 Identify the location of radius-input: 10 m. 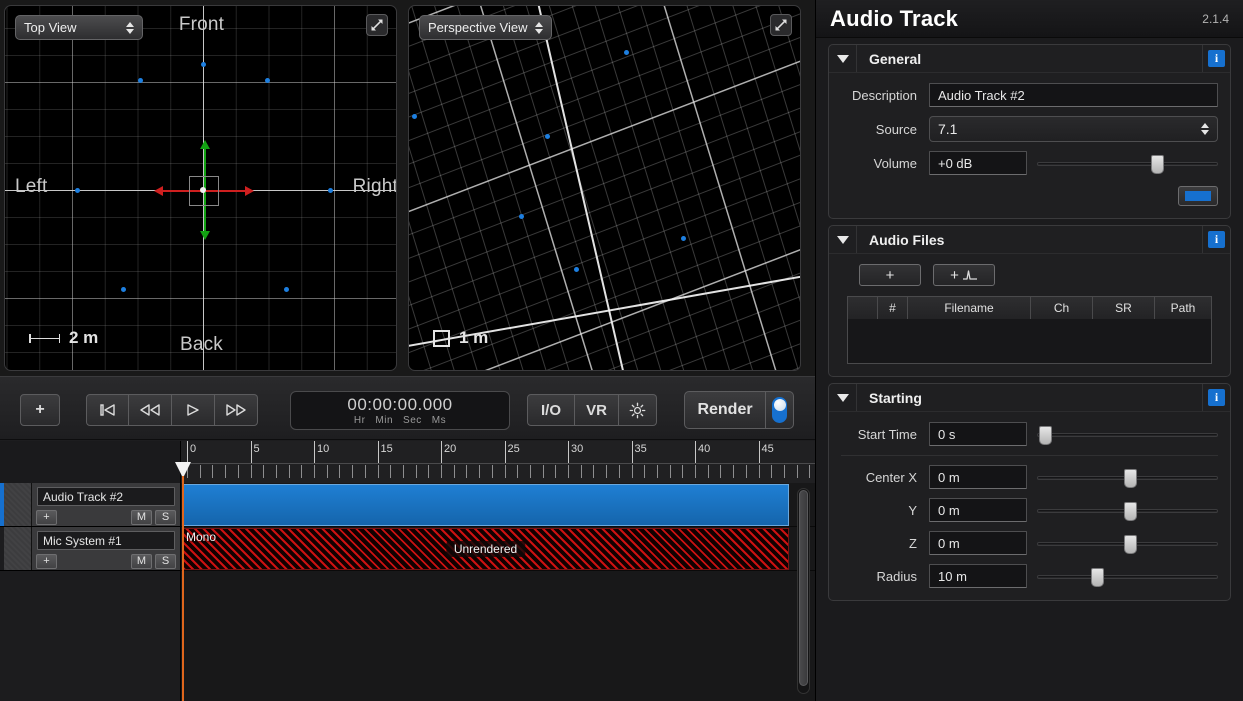
(978, 576).